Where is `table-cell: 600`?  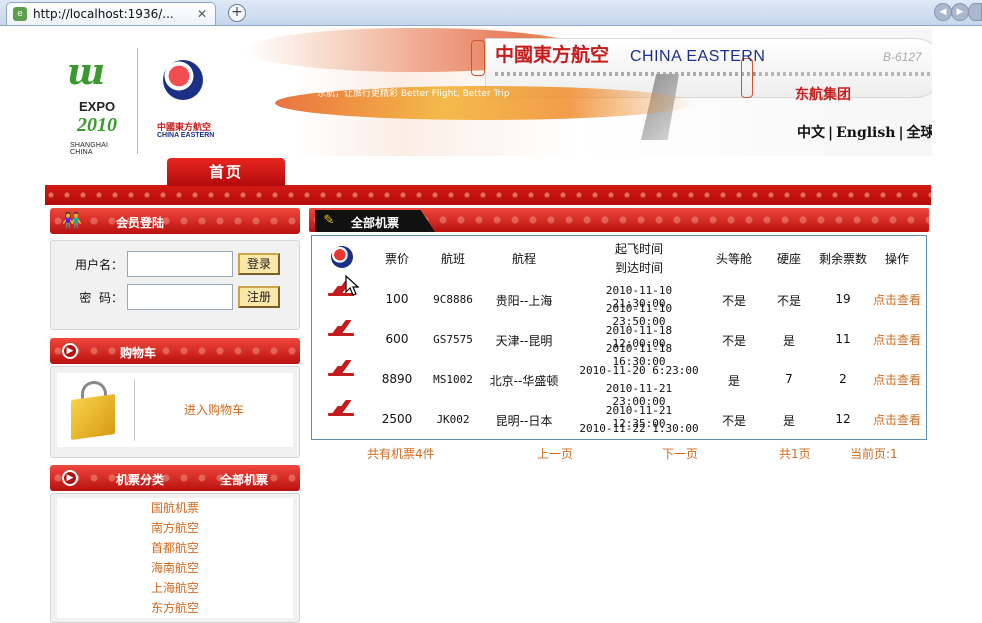
table-cell: 600 is located at coordinates (397, 339).